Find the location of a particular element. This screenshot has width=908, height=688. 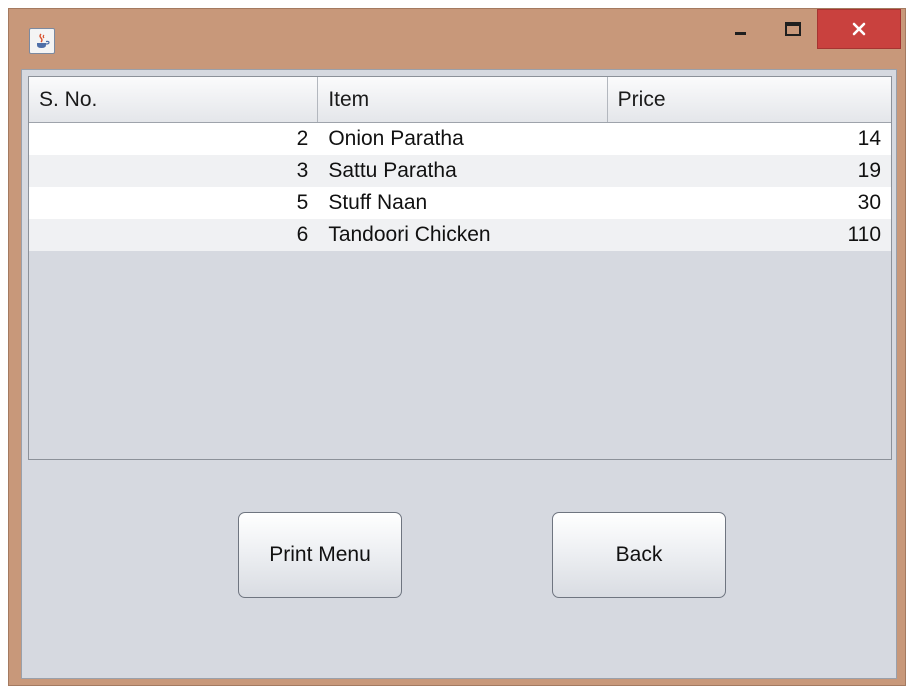

table-row: 3 Sattu Paratha 19 is located at coordinates (460, 171).